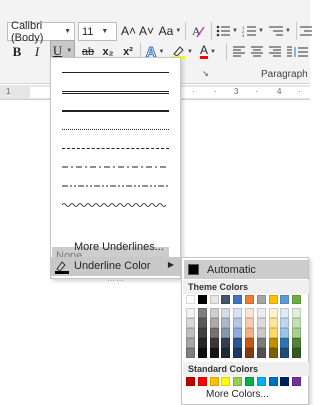  Describe the element at coordinates (115, 167) in the screenshot. I see `underline-dash-dot` at that location.